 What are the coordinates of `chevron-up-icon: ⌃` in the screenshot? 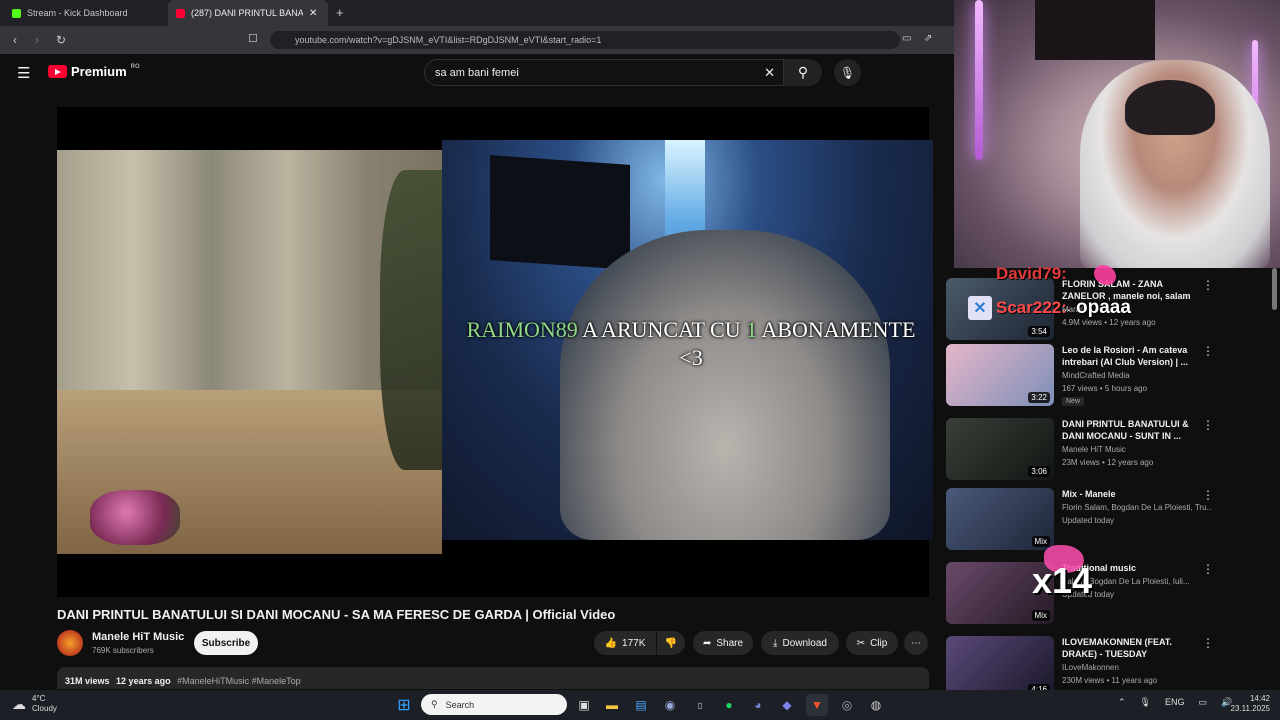 It's located at (1122, 702).